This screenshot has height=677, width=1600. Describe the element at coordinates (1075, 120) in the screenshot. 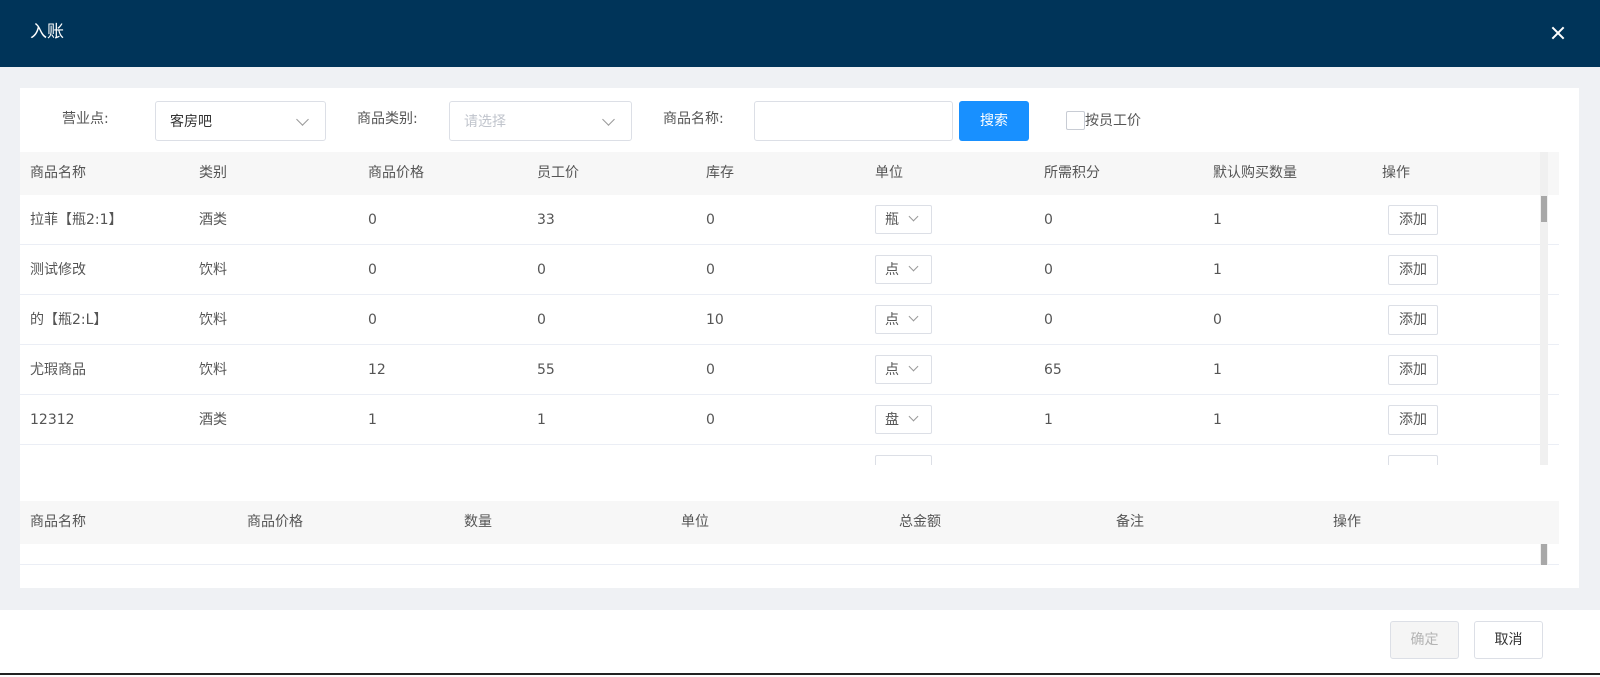

I see `employee-price-checkbox` at that location.